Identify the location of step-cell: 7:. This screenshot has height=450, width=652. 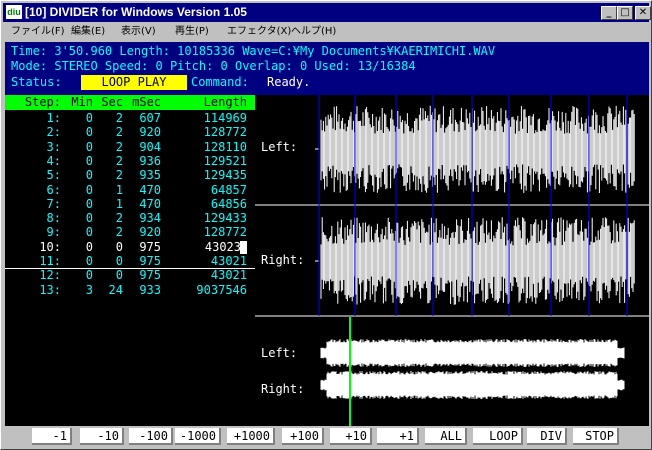
(53, 203).